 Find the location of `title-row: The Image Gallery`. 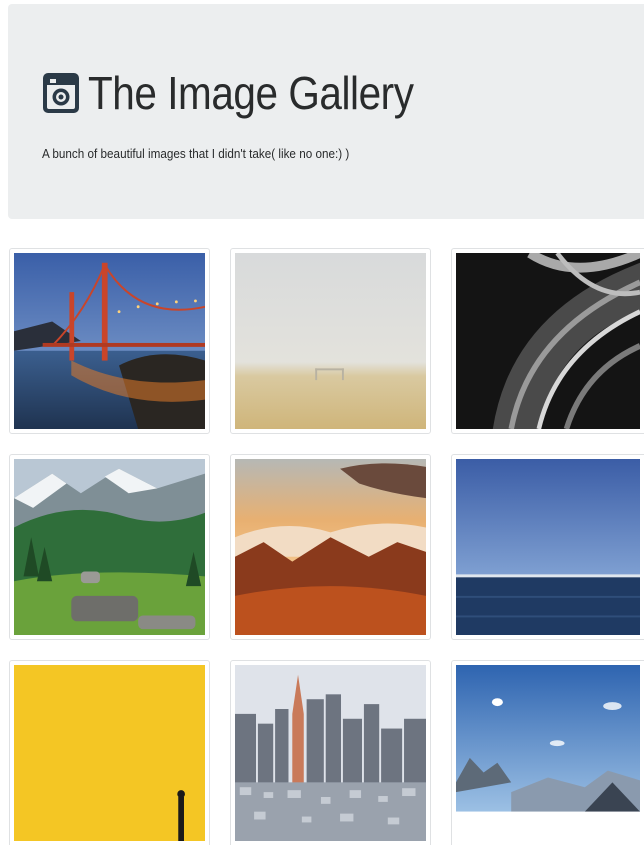

title-row: The Image Gallery is located at coordinates (250, 93).